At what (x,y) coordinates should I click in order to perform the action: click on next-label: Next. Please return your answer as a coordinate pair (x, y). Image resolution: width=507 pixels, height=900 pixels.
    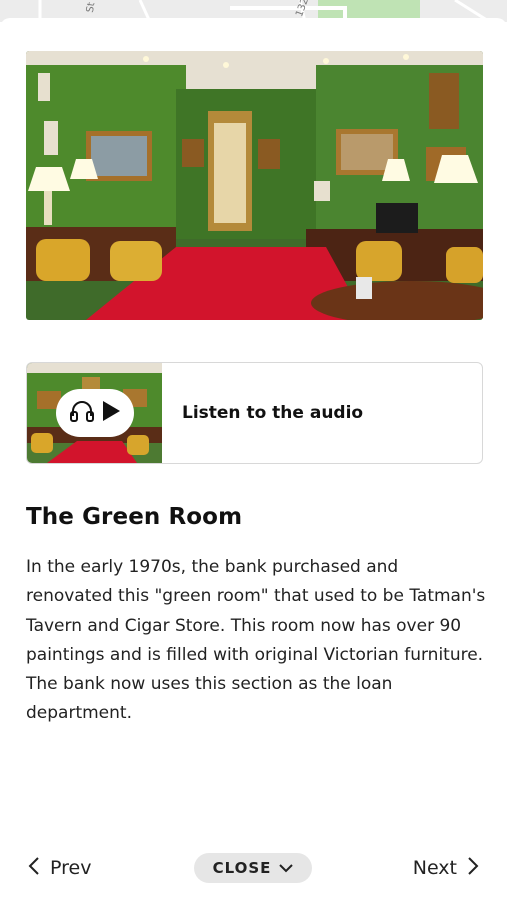
    Looking at the image, I should click on (434, 868).